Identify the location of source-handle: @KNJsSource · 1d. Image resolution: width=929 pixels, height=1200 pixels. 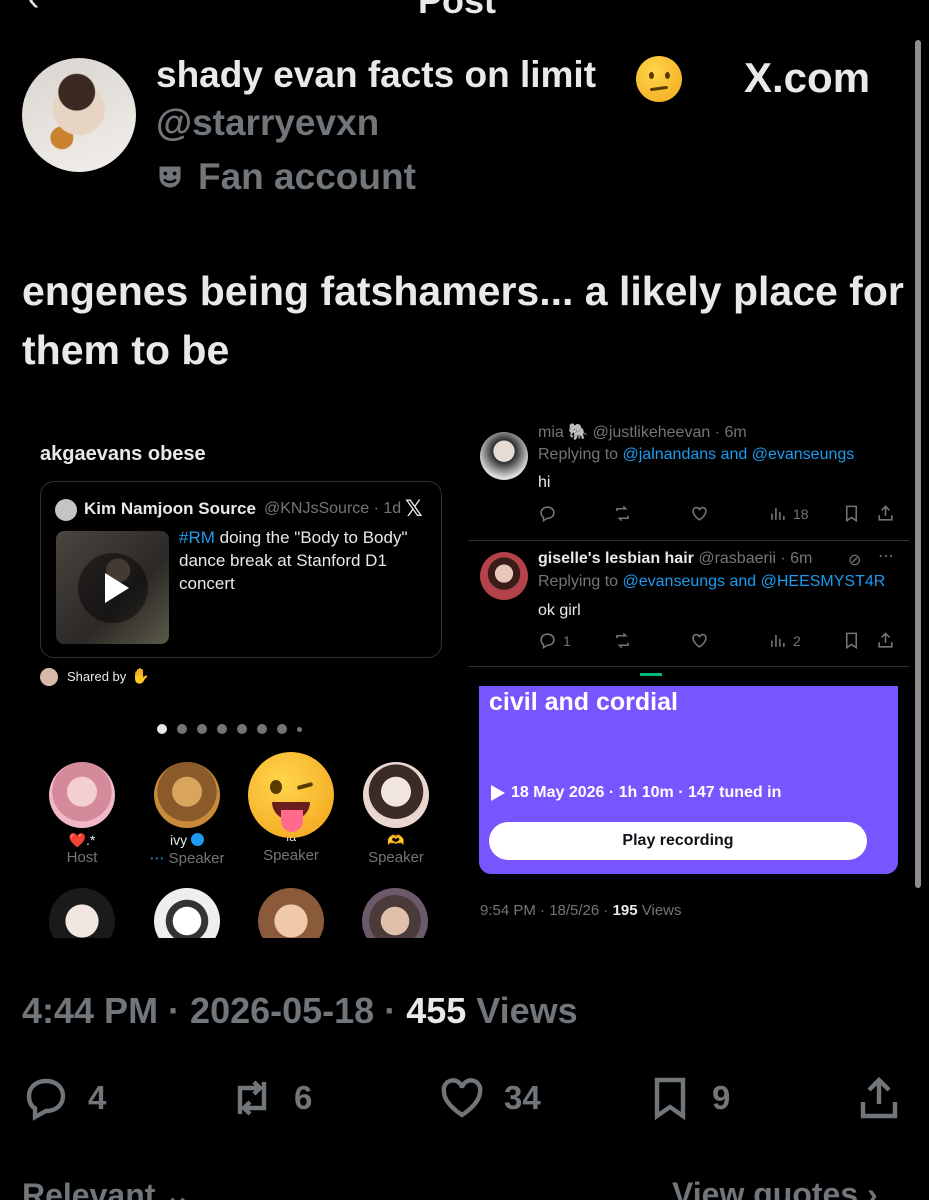
(333, 508).